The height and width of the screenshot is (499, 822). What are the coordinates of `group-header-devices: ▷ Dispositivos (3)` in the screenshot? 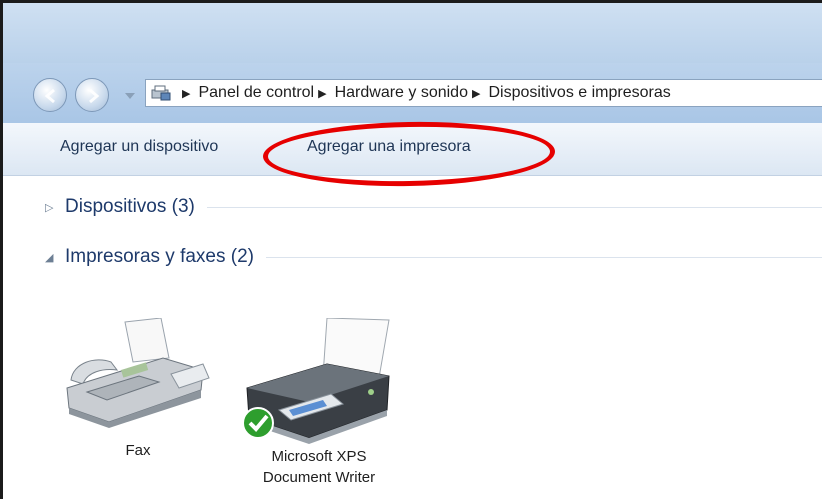 It's located at (433, 207).